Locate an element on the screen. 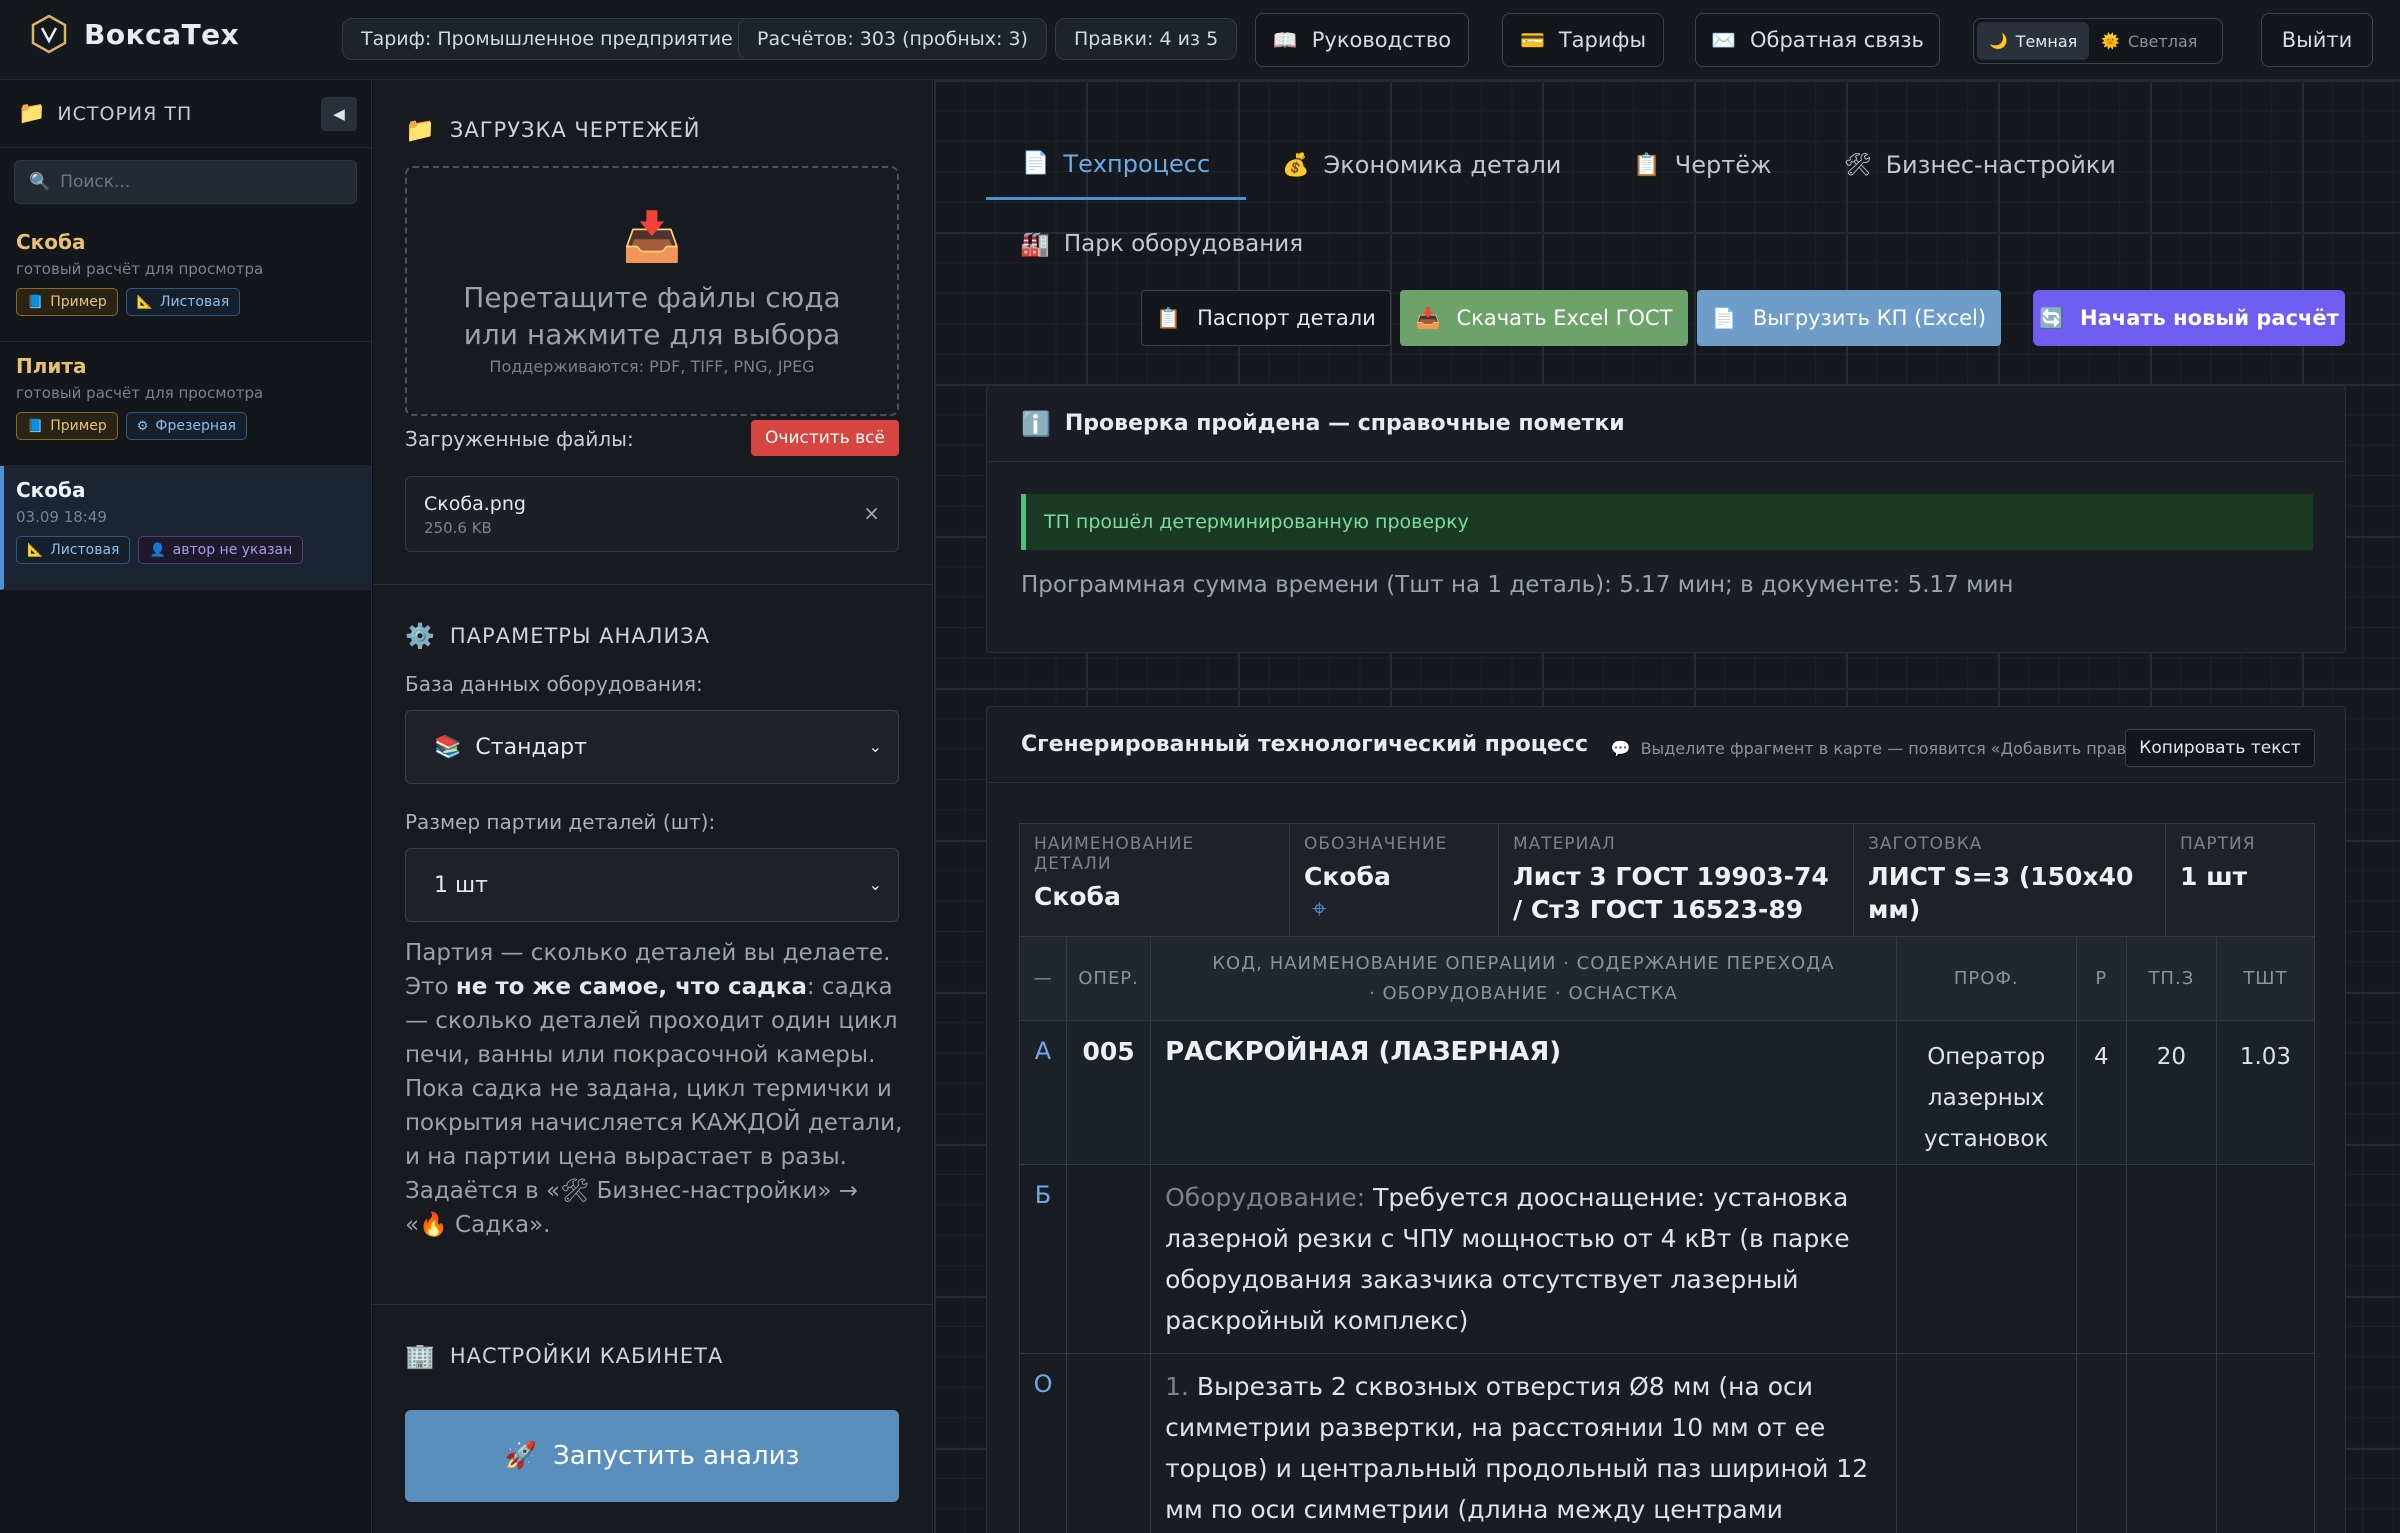  col-dash: — is located at coordinates (1043, 978).